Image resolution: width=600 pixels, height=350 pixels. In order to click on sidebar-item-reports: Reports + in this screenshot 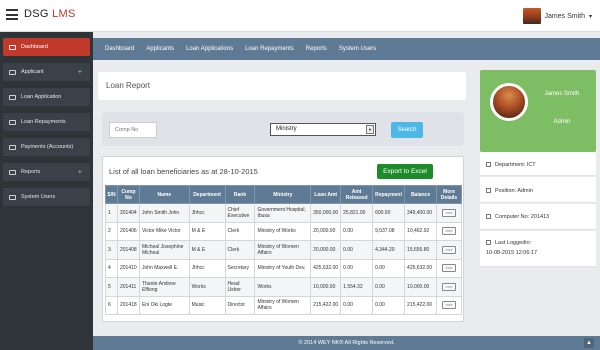, I will do `click(46, 172)`.